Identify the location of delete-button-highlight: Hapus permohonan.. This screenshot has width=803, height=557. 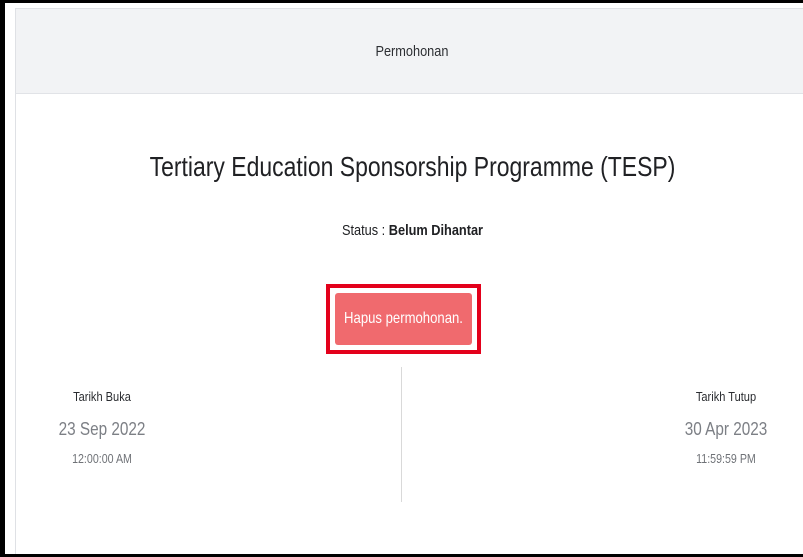
(403, 319).